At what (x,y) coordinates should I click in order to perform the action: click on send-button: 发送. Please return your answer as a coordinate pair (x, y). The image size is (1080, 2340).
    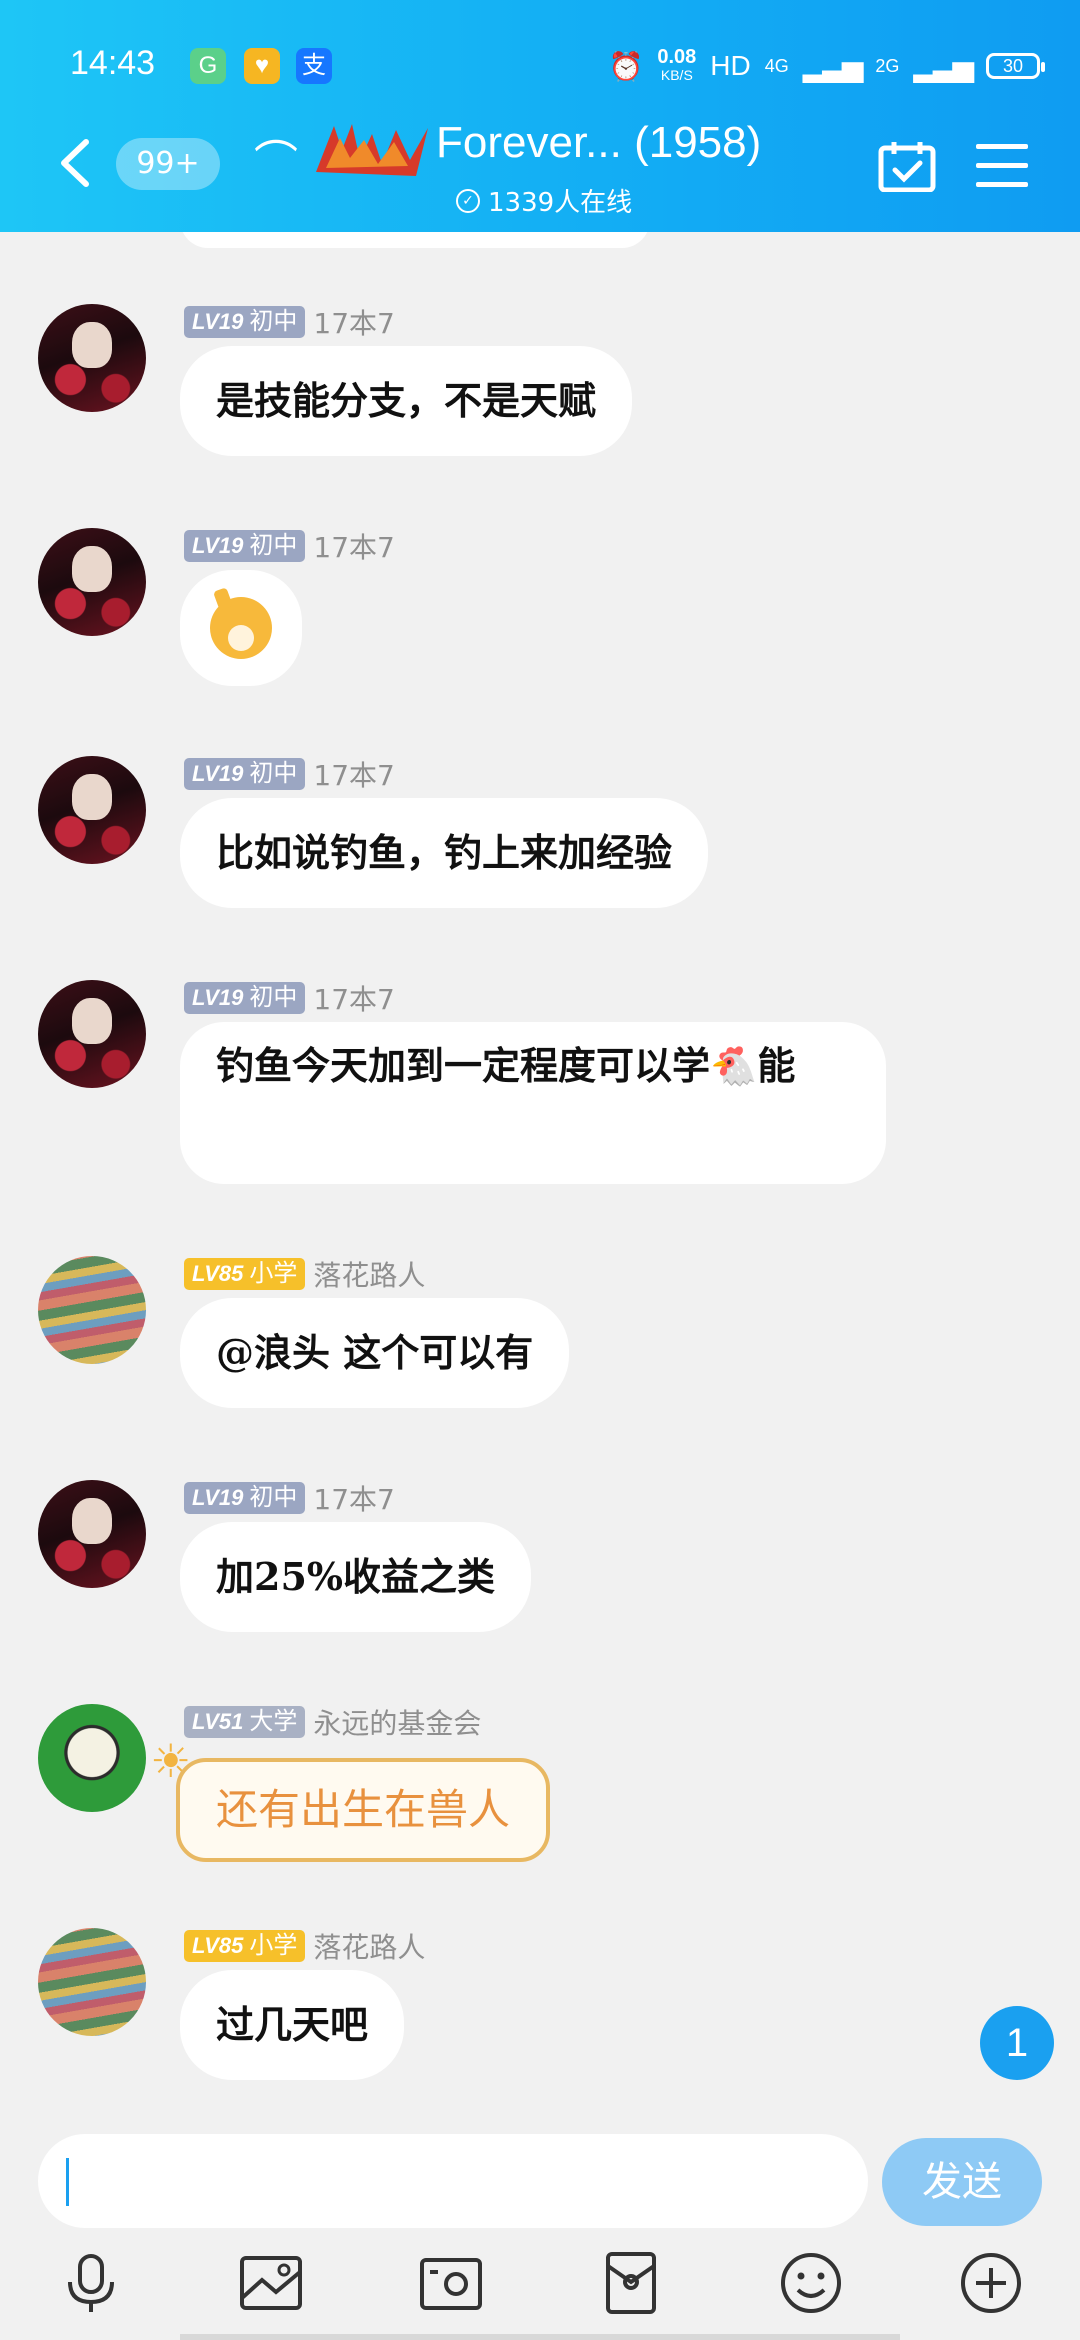
    Looking at the image, I should click on (962, 2182).